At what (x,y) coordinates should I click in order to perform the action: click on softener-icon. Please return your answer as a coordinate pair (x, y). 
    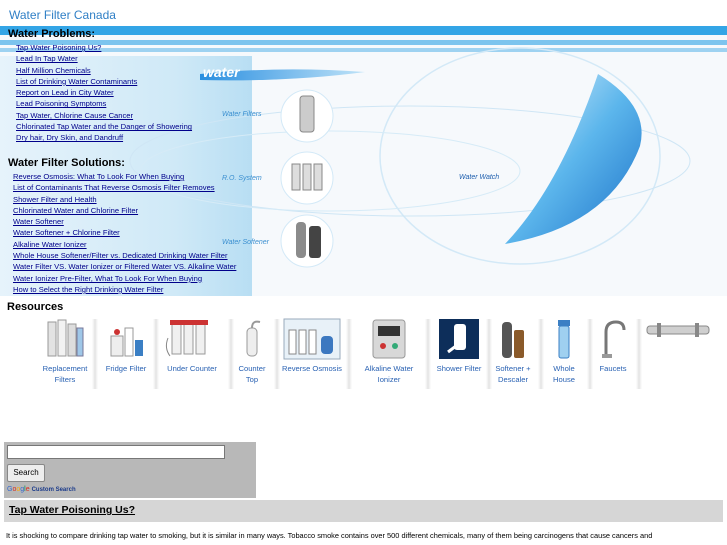
    Looking at the image, I should click on (513, 339).